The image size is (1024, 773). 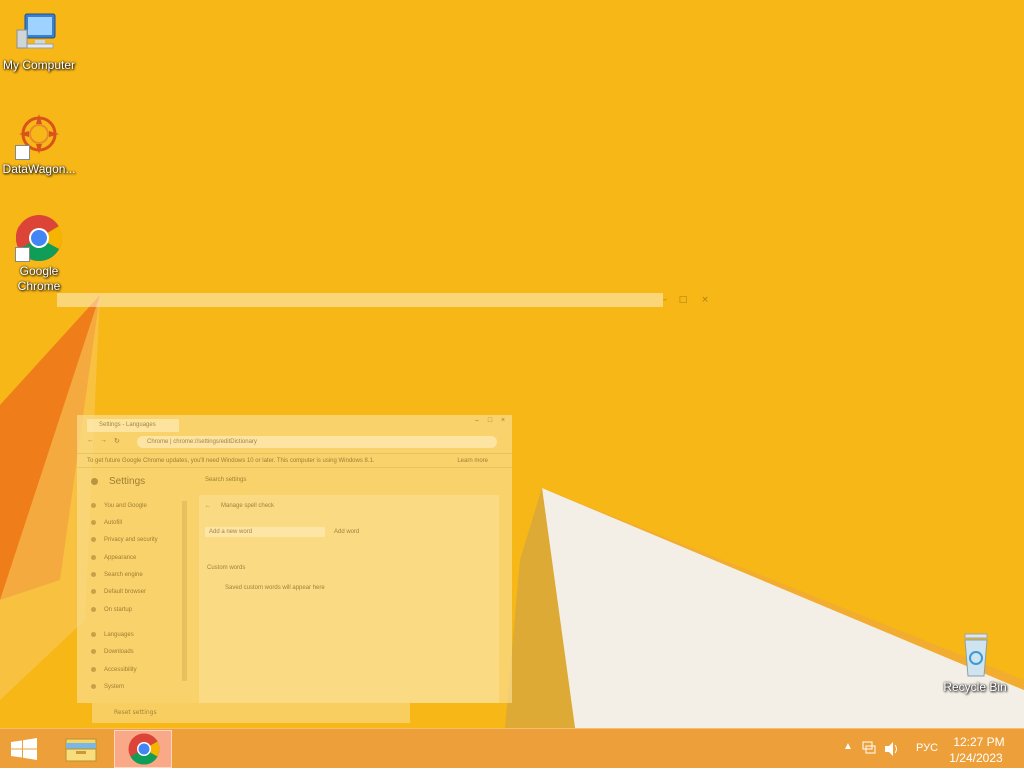 What do you see at coordinates (848, 746) in the screenshot?
I see `show-hidden-icons-icon: ▲` at bounding box center [848, 746].